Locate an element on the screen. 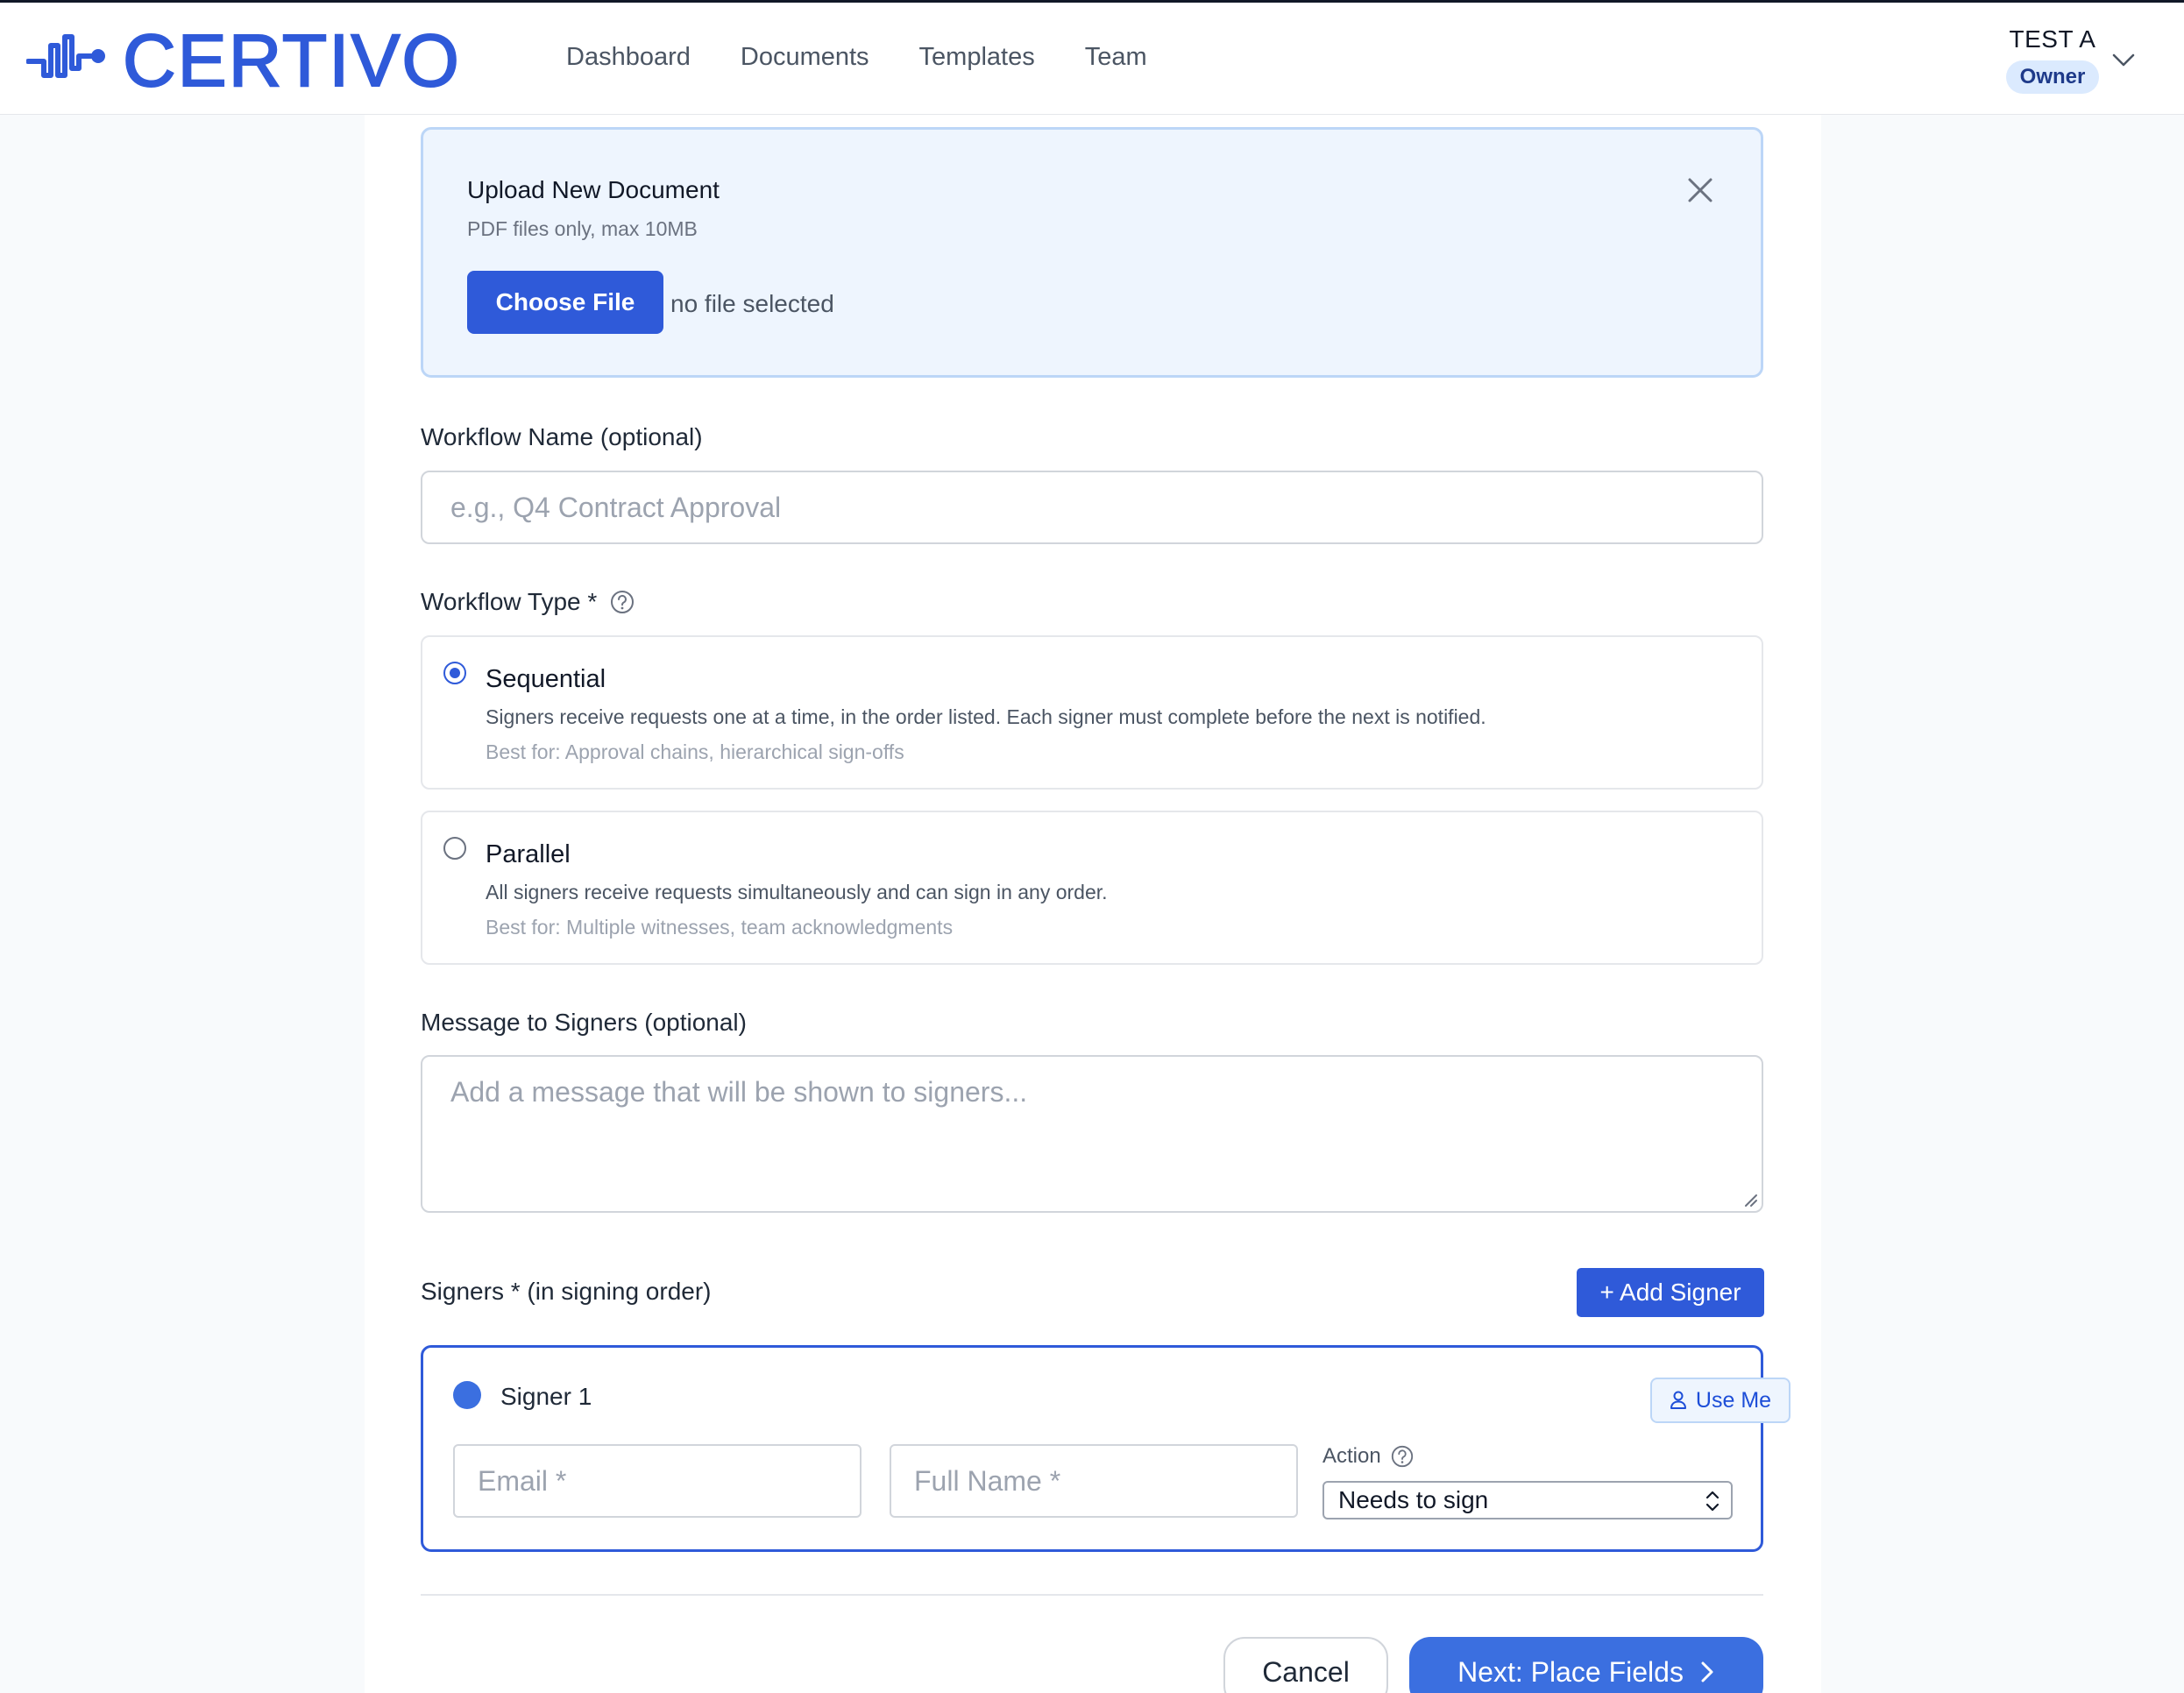 The image size is (2184, 1693). use-me-button: Use Me is located at coordinates (1720, 1400).